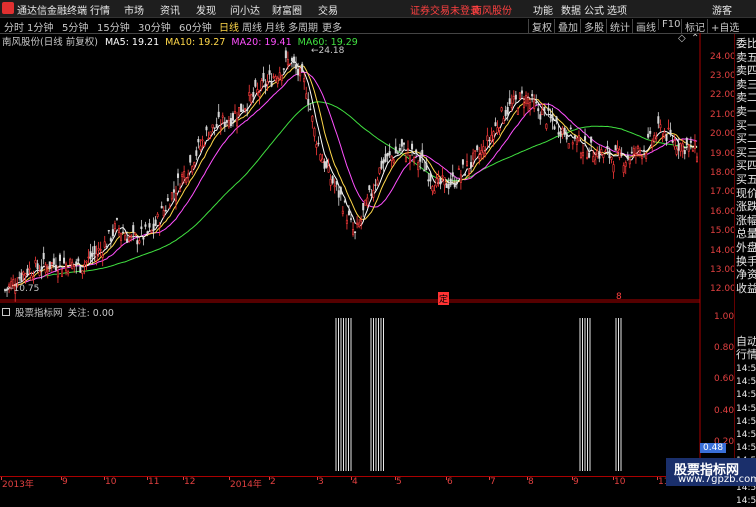  I want to click on quote-label: 卖三, so click(746, 84).